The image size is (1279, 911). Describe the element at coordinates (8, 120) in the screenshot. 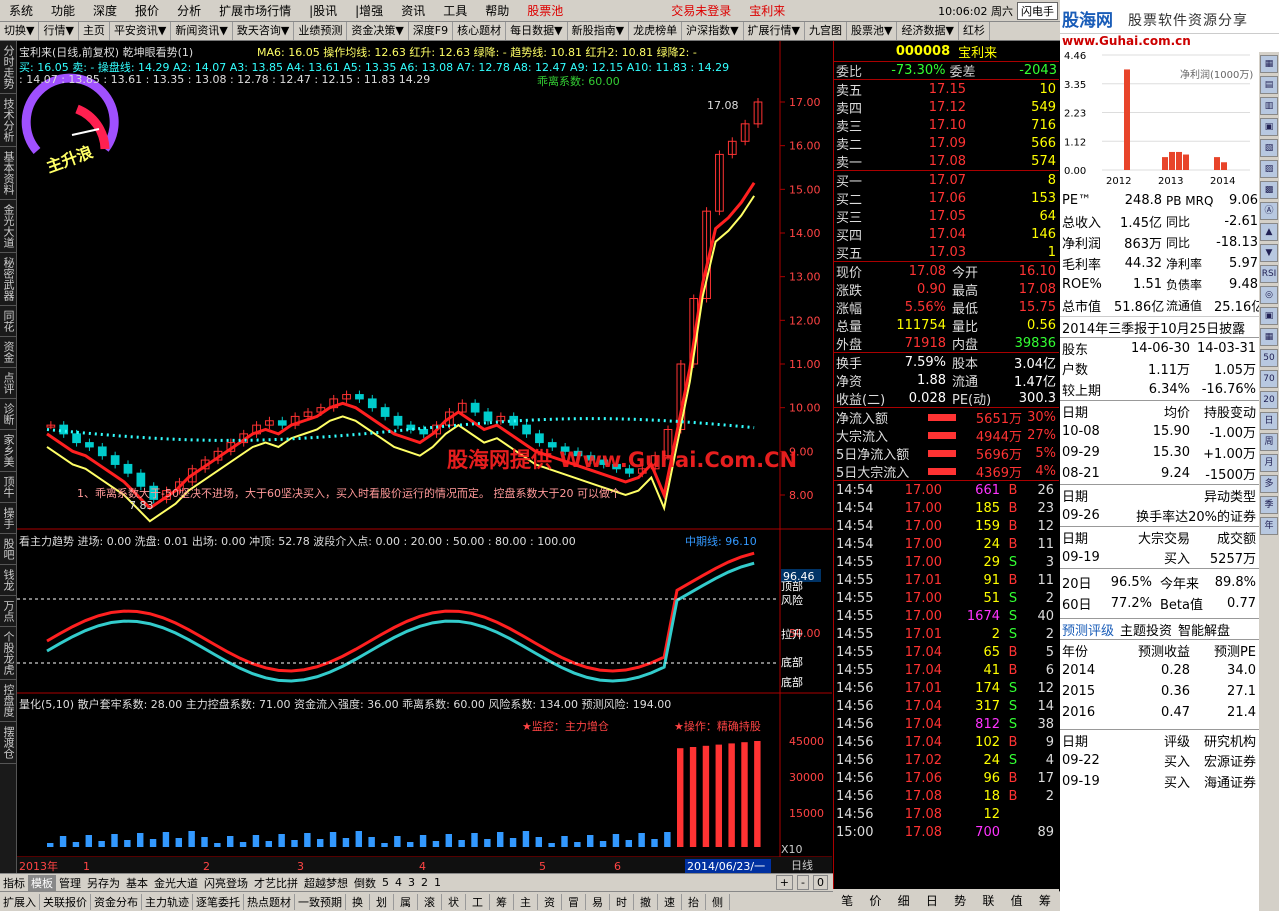

I see `left-tab-1: 技术分析` at that location.